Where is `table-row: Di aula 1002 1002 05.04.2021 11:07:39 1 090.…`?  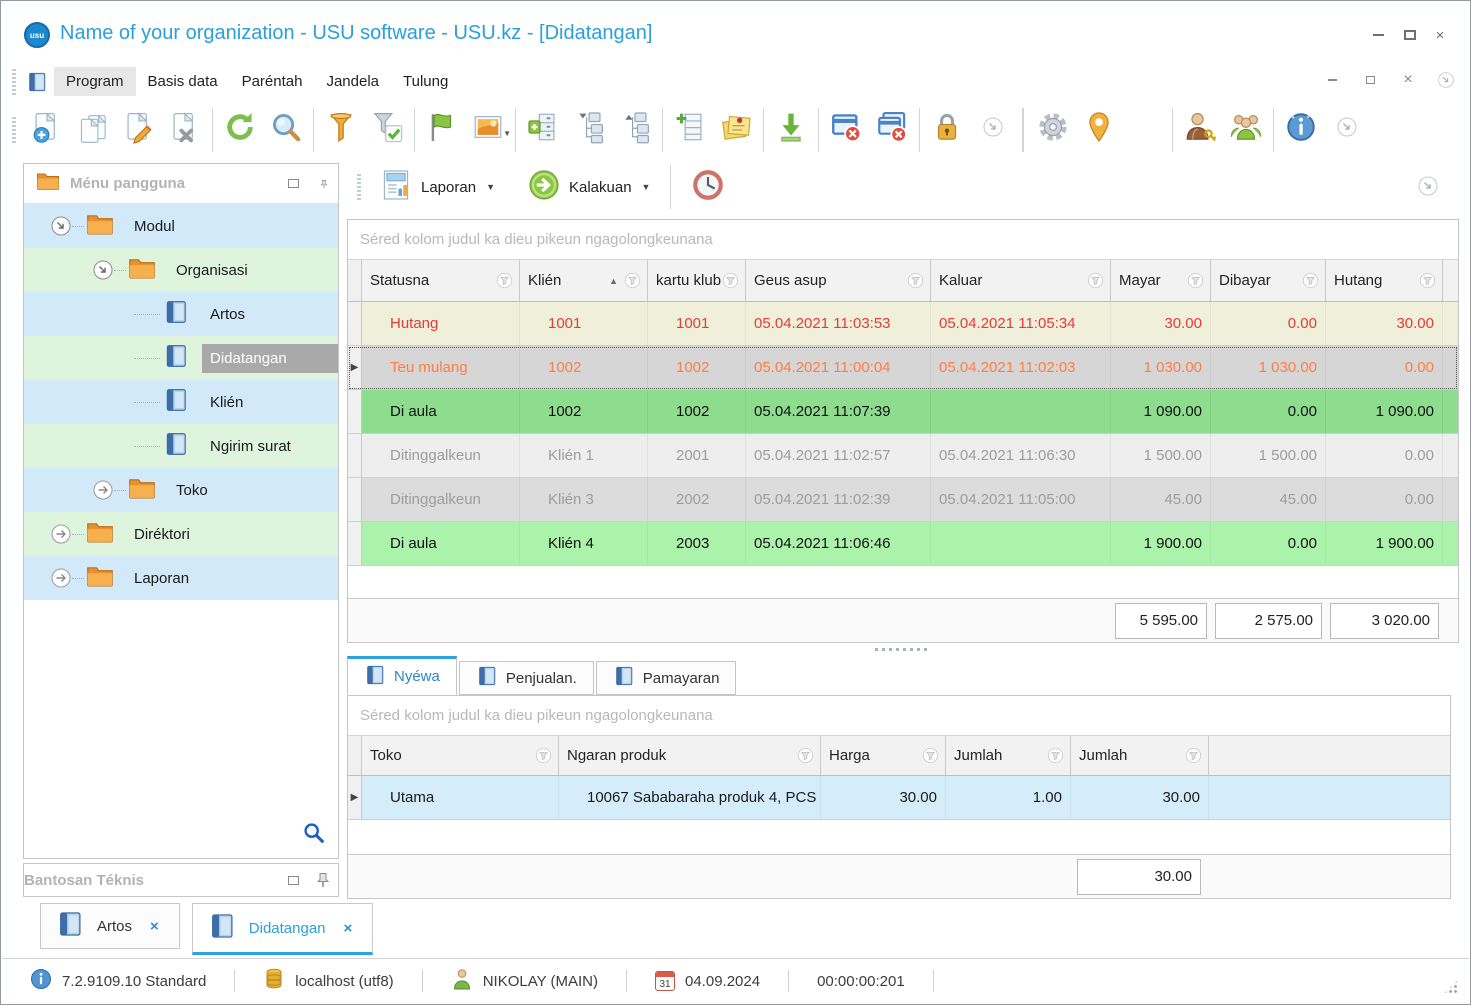
table-row: Di aula 1002 1002 05.04.2021 11:07:39 1 090.… is located at coordinates (903, 412).